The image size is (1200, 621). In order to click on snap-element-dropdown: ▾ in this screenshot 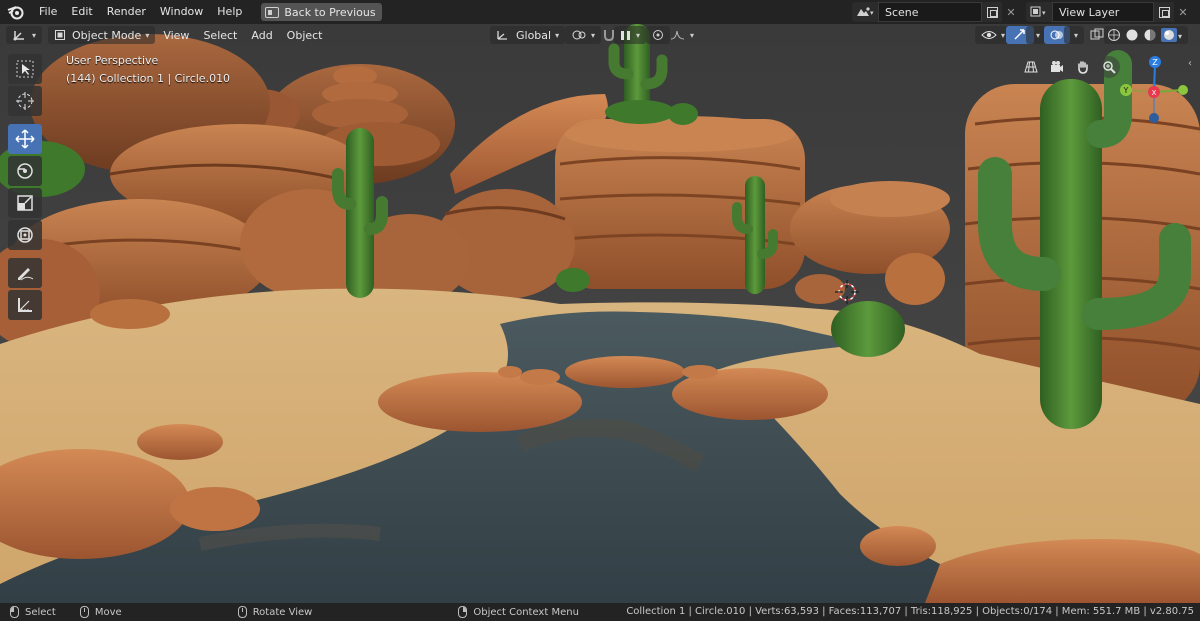, I will do `click(630, 35)`.